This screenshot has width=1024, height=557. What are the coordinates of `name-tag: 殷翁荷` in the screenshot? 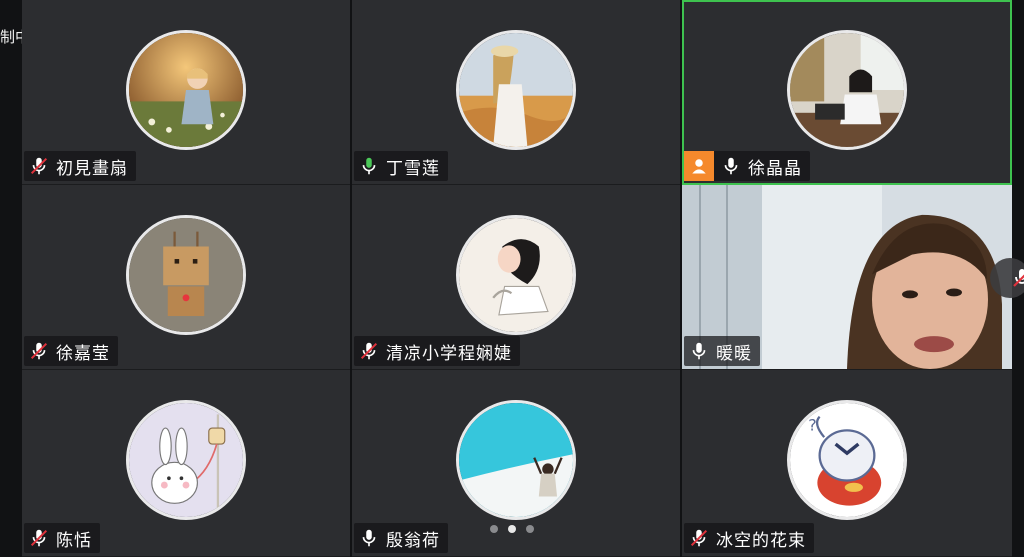 It's located at (401, 538).